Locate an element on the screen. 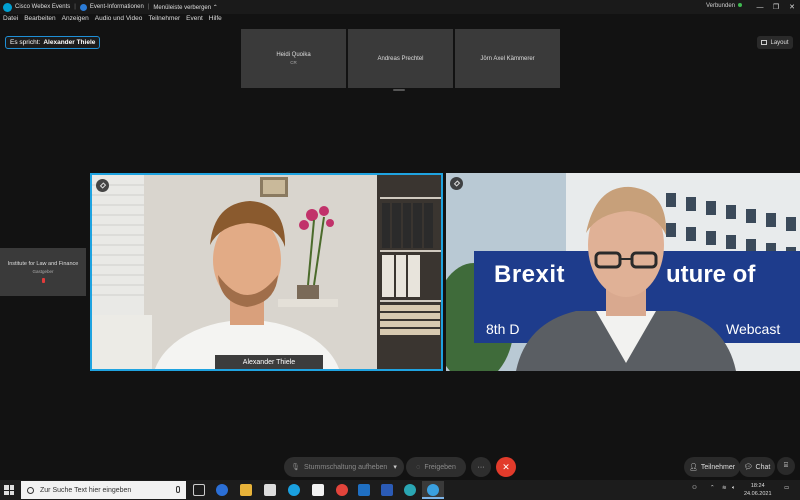  maximize-button: ❐ is located at coordinates (776, 7).